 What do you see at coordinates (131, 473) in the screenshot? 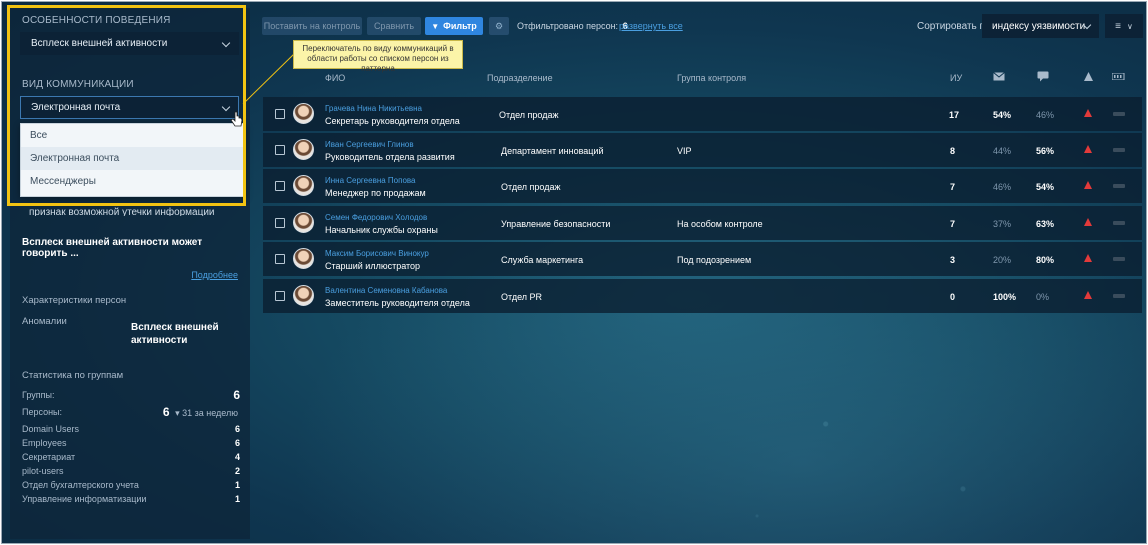
I see `group-stat-row: pilot-users 2` at bounding box center [131, 473].